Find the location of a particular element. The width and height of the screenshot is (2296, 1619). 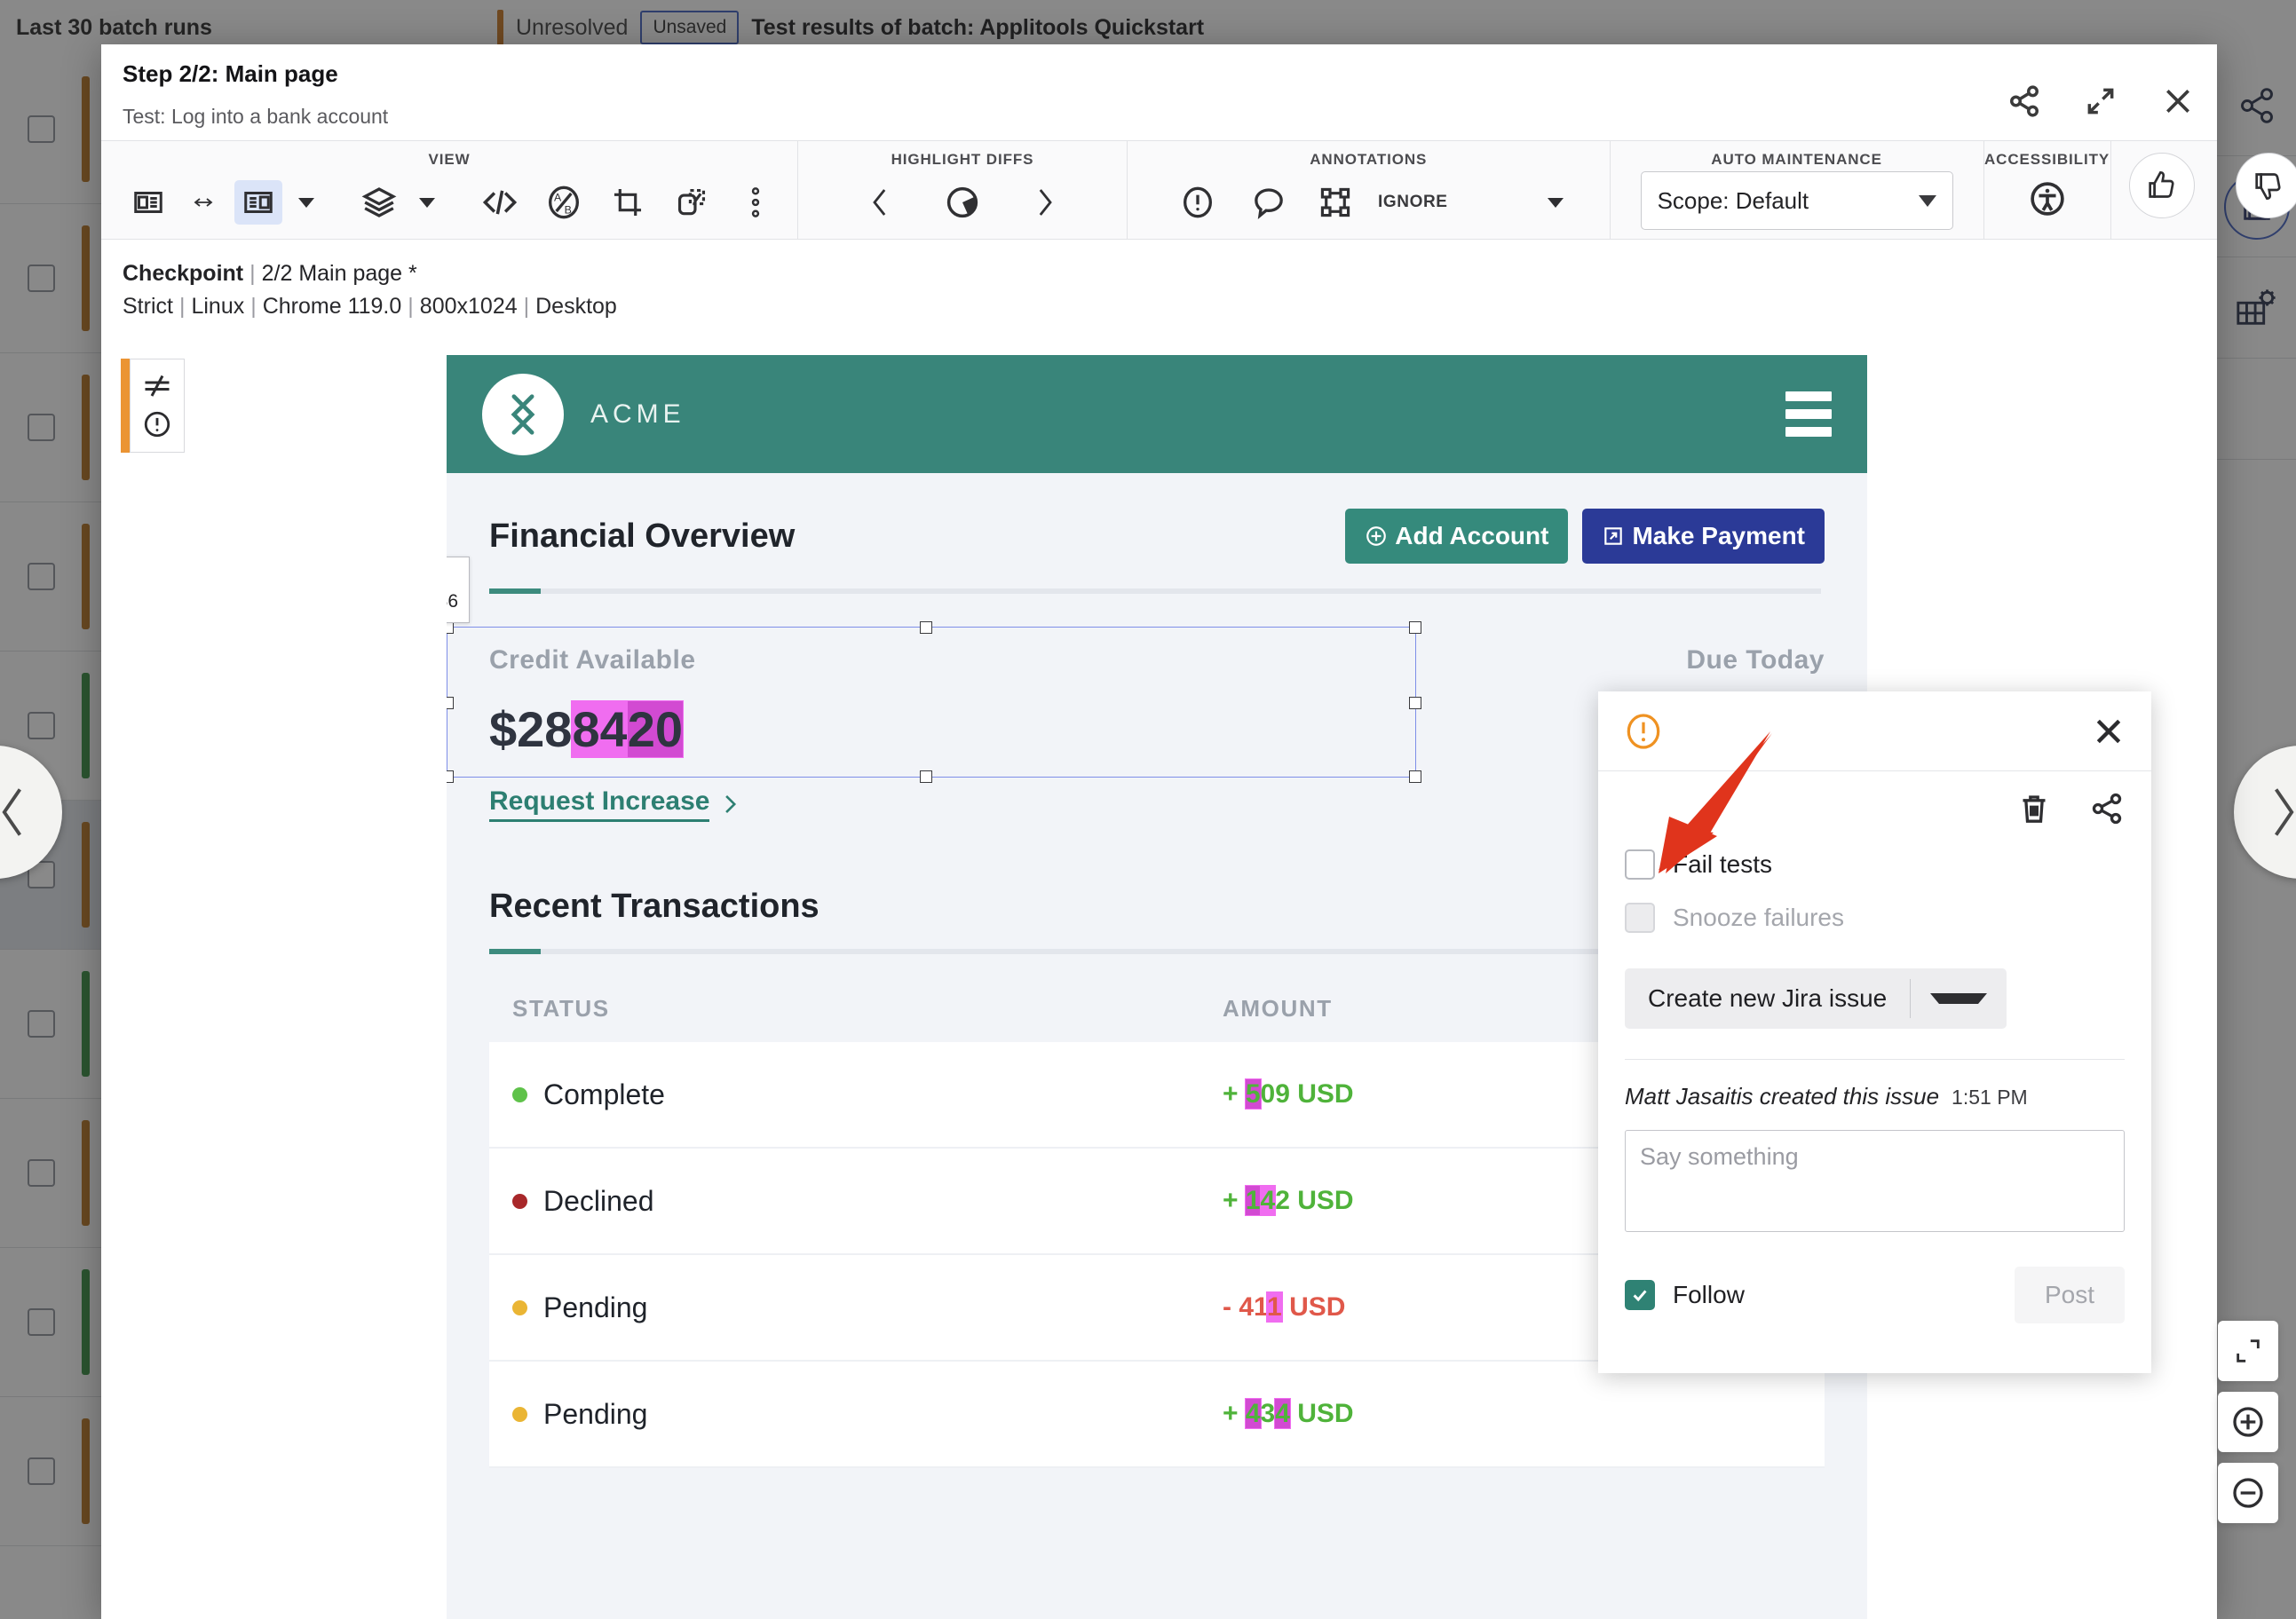

view-dropdown-caret is located at coordinates (306, 202).